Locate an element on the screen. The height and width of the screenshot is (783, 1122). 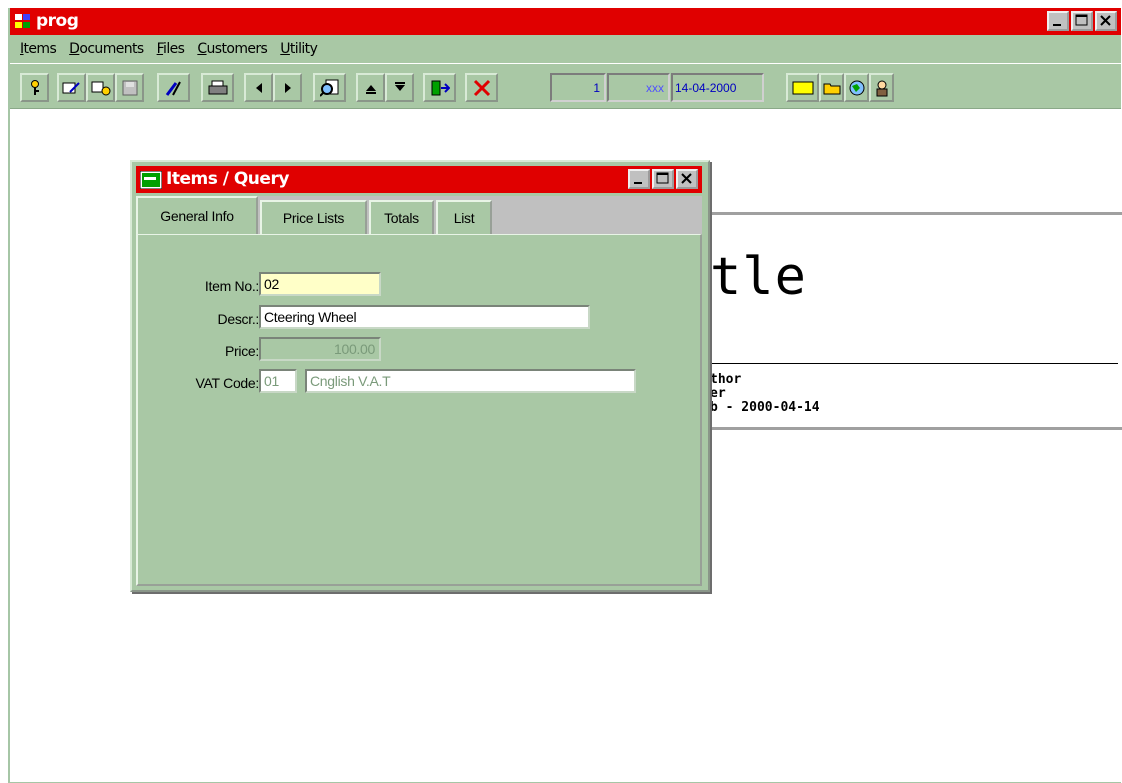
document-line-2: er is located at coordinates (718, 393).